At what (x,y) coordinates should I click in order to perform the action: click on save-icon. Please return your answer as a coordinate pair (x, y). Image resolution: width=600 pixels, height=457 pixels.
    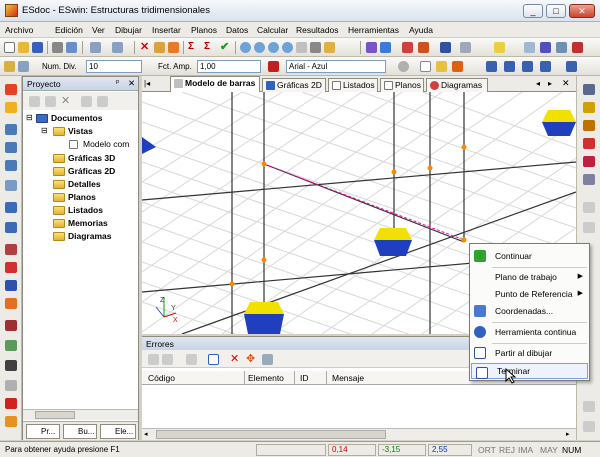
    Looking at the image, I should click on (37, 47).